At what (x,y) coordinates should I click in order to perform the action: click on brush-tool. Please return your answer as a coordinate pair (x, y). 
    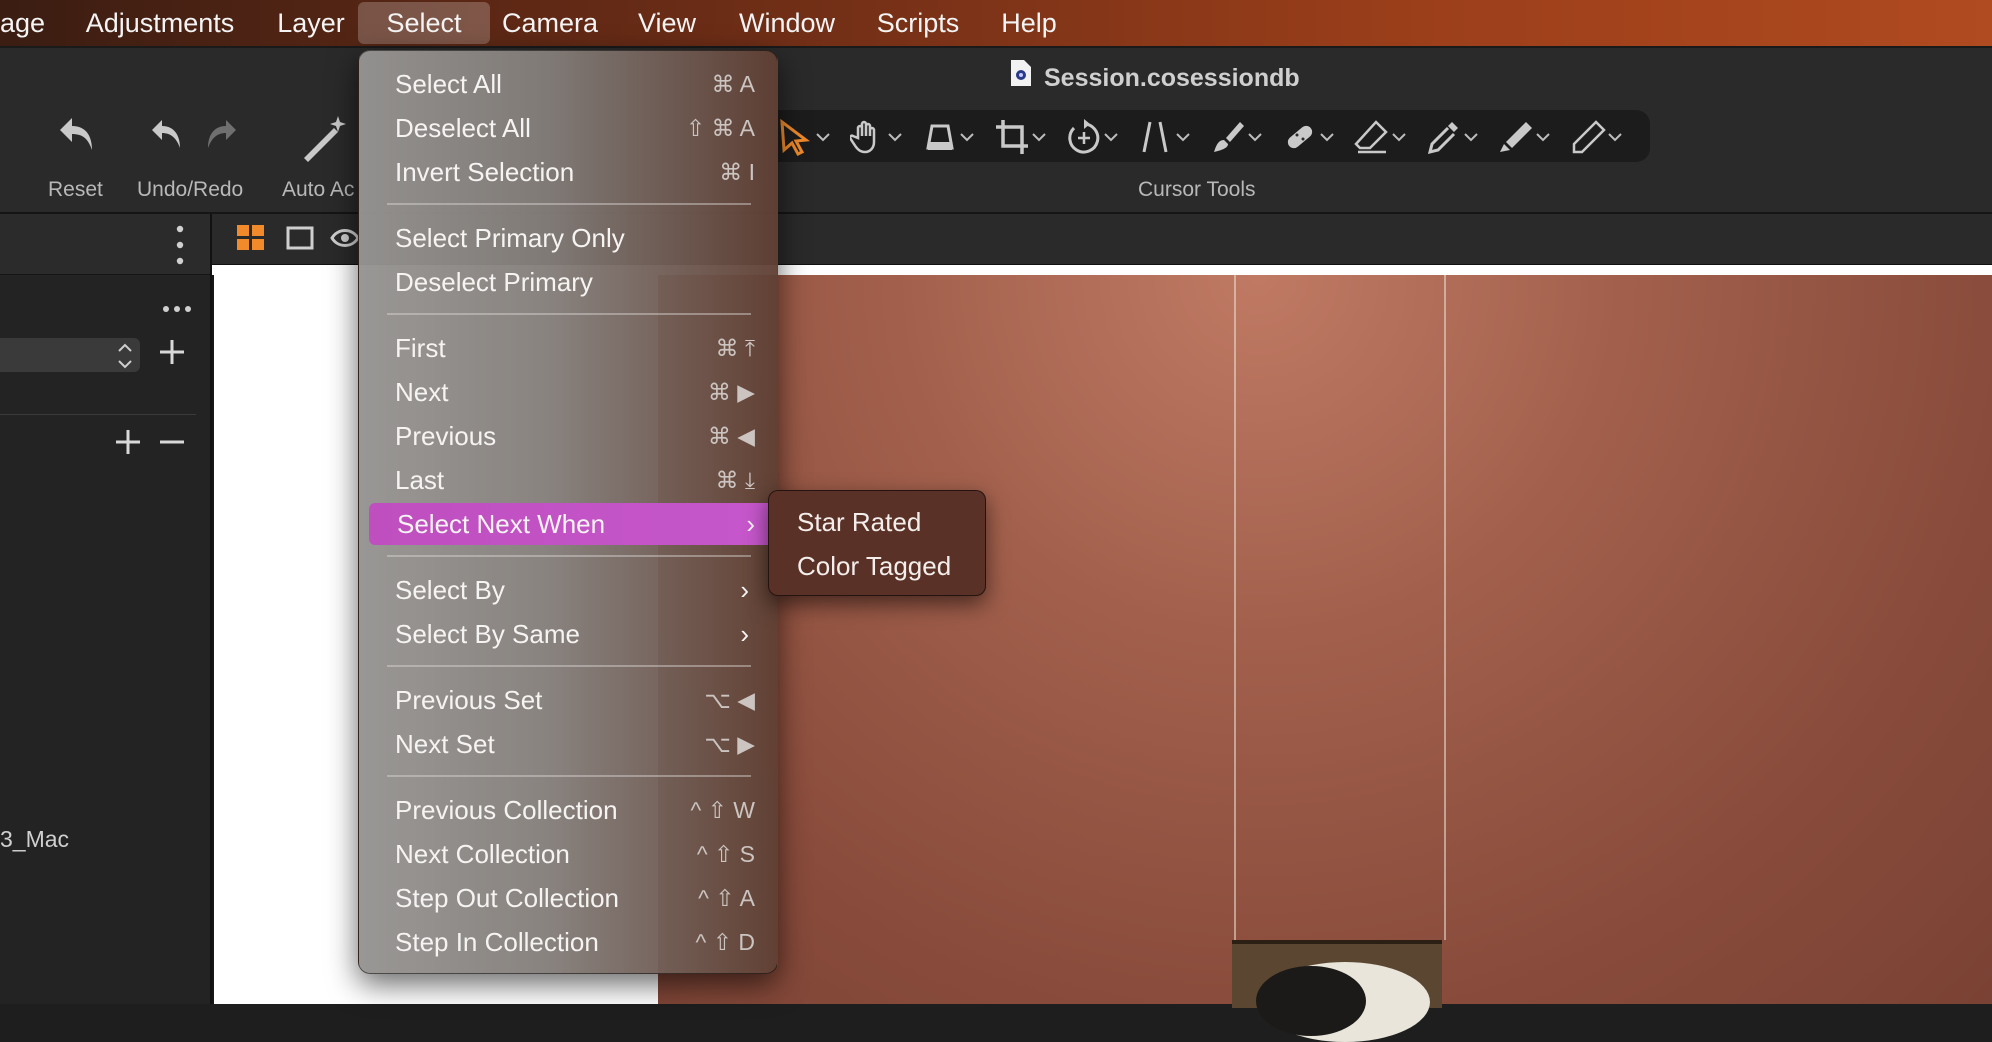
    Looking at the image, I should click on (1241, 137).